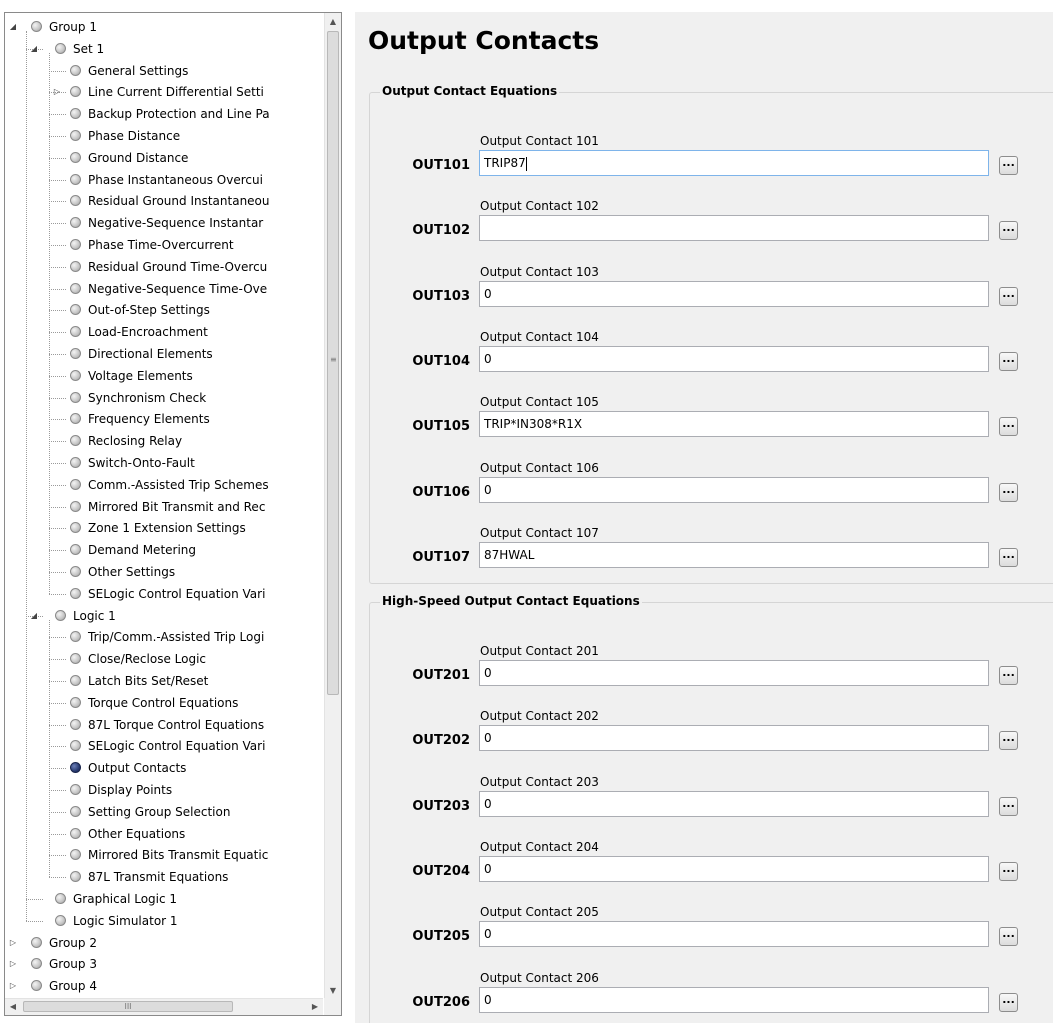 This screenshot has height=1023, width=1053. What do you see at coordinates (187, 267) in the screenshot?
I see `tree-node: Residual Ground Time-Overcu` at bounding box center [187, 267].